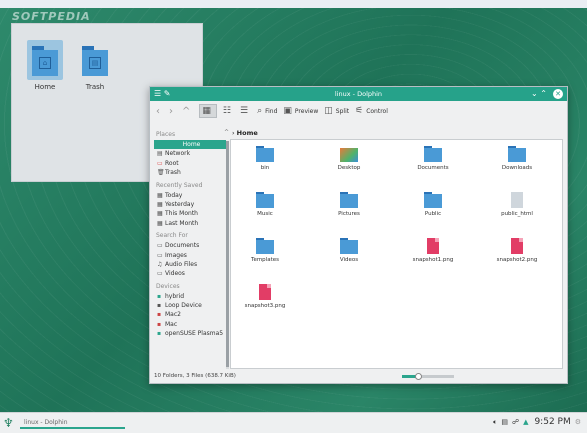 Image resolution: width=587 pixels, height=433 pixels. Describe the element at coordinates (558, 94) in the screenshot. I see `close-icon: ✕` at that location.